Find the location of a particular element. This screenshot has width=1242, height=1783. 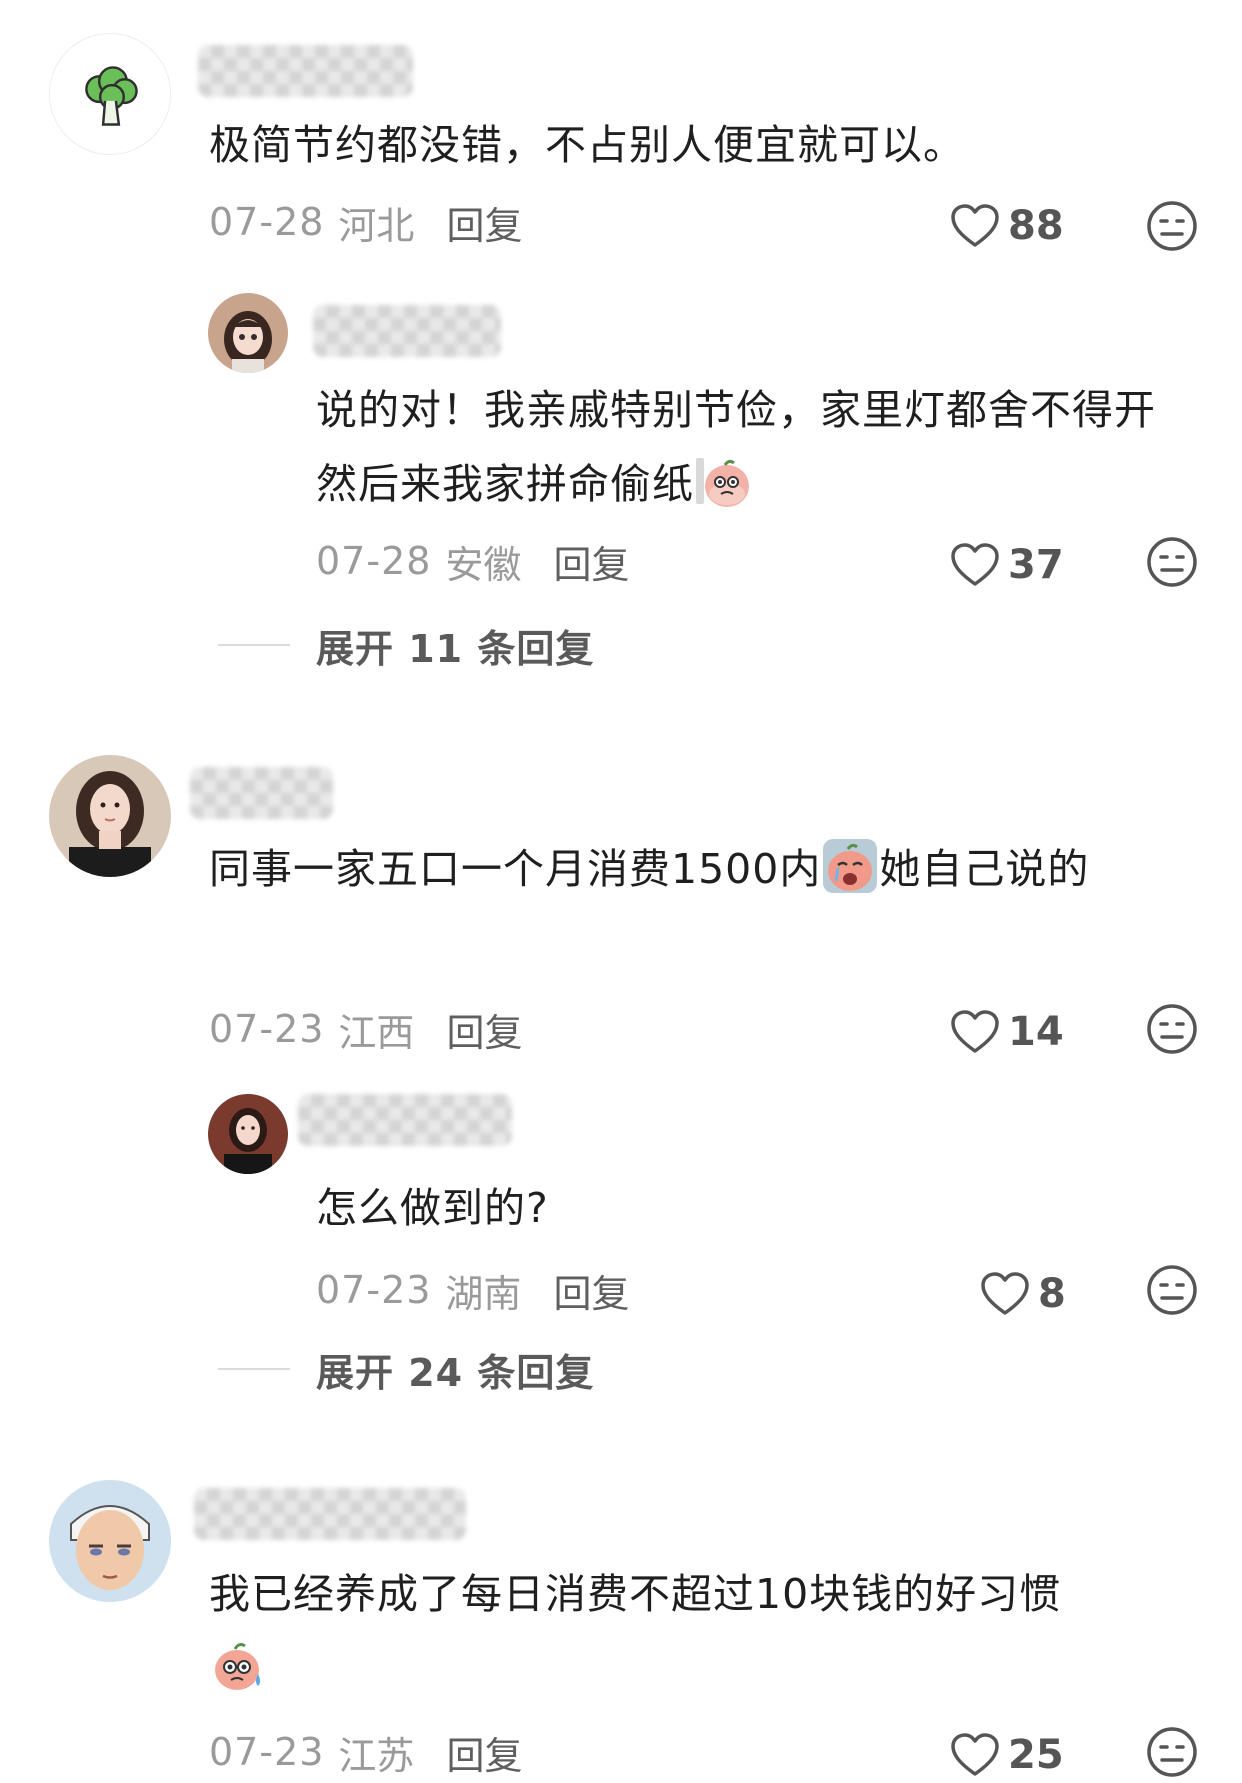

comment-location: 河北 is located at coordinates (376, 225).